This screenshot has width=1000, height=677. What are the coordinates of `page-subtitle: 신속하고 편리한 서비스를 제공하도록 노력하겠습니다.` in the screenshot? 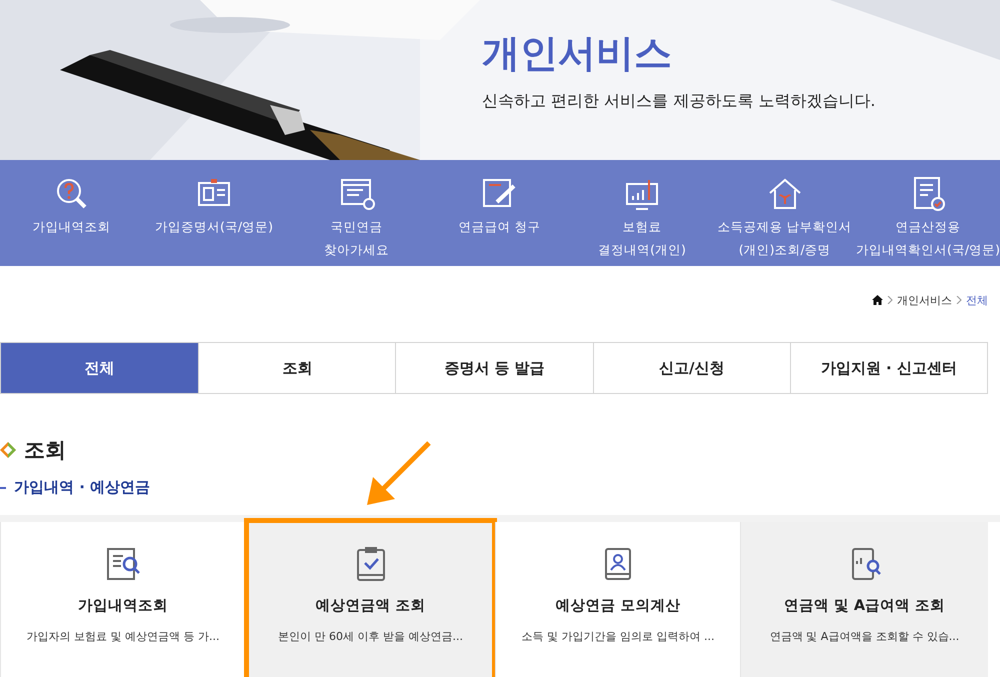 It's located at (679, 101).